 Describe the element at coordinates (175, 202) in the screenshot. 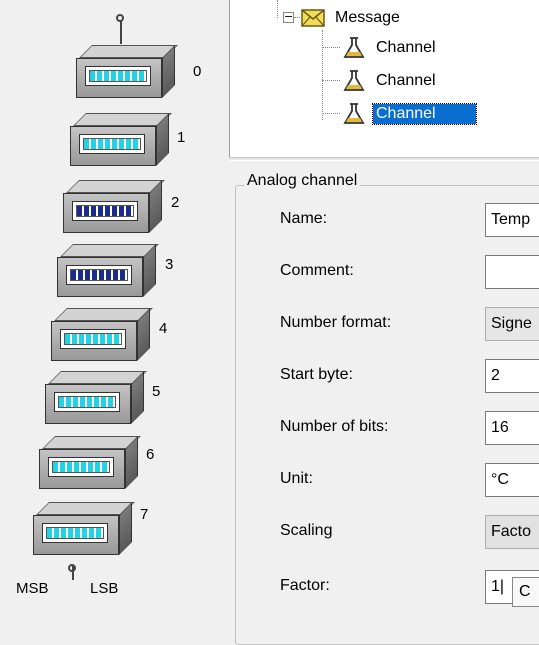

I see `byte-index: 2` at that location.